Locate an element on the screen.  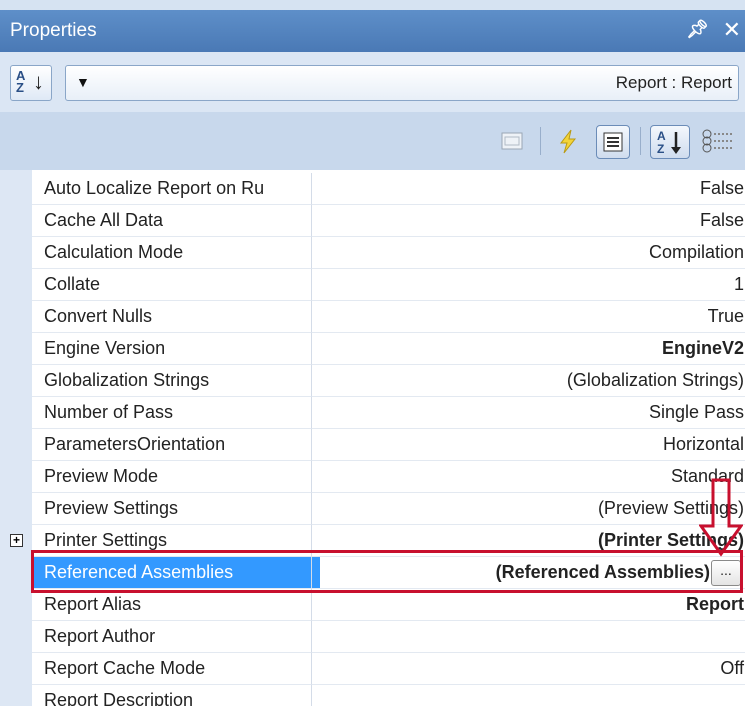
object-selector-row: AZ ↓ ▼ Report : Report is located at coordinates (372, 82).